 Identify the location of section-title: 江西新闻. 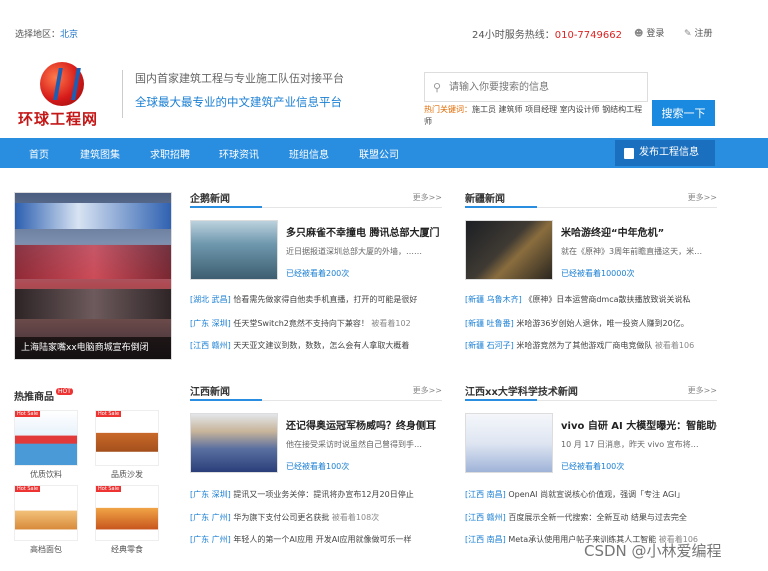
(210, 392).